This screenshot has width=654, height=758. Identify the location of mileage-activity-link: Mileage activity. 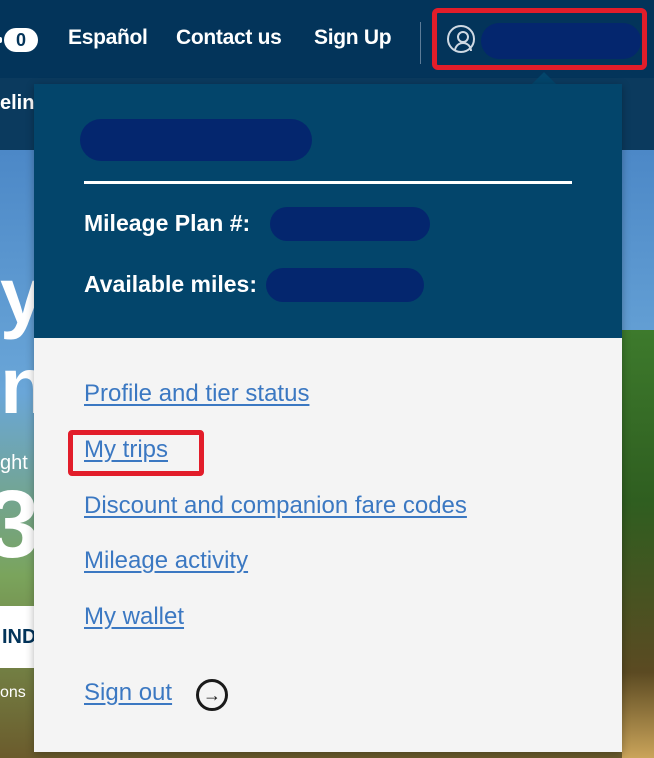
(166, 561).